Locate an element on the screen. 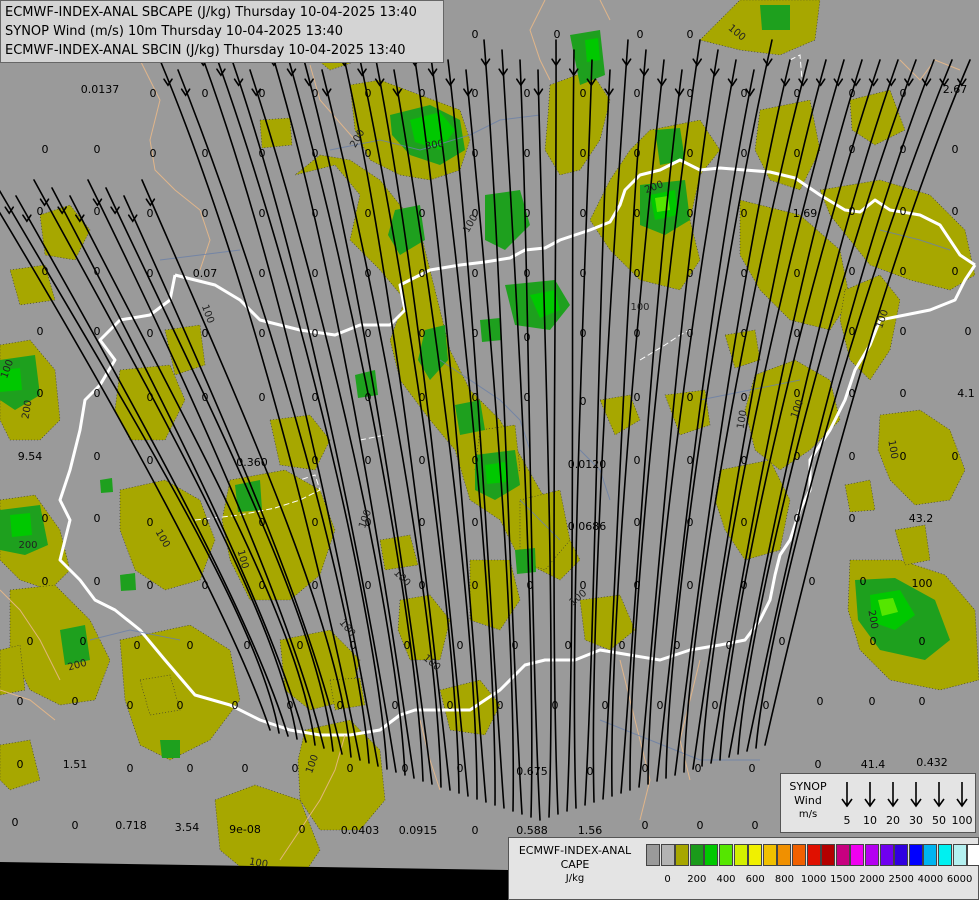  wind-legend-speed: 30 is located at coordinates (916, 820).